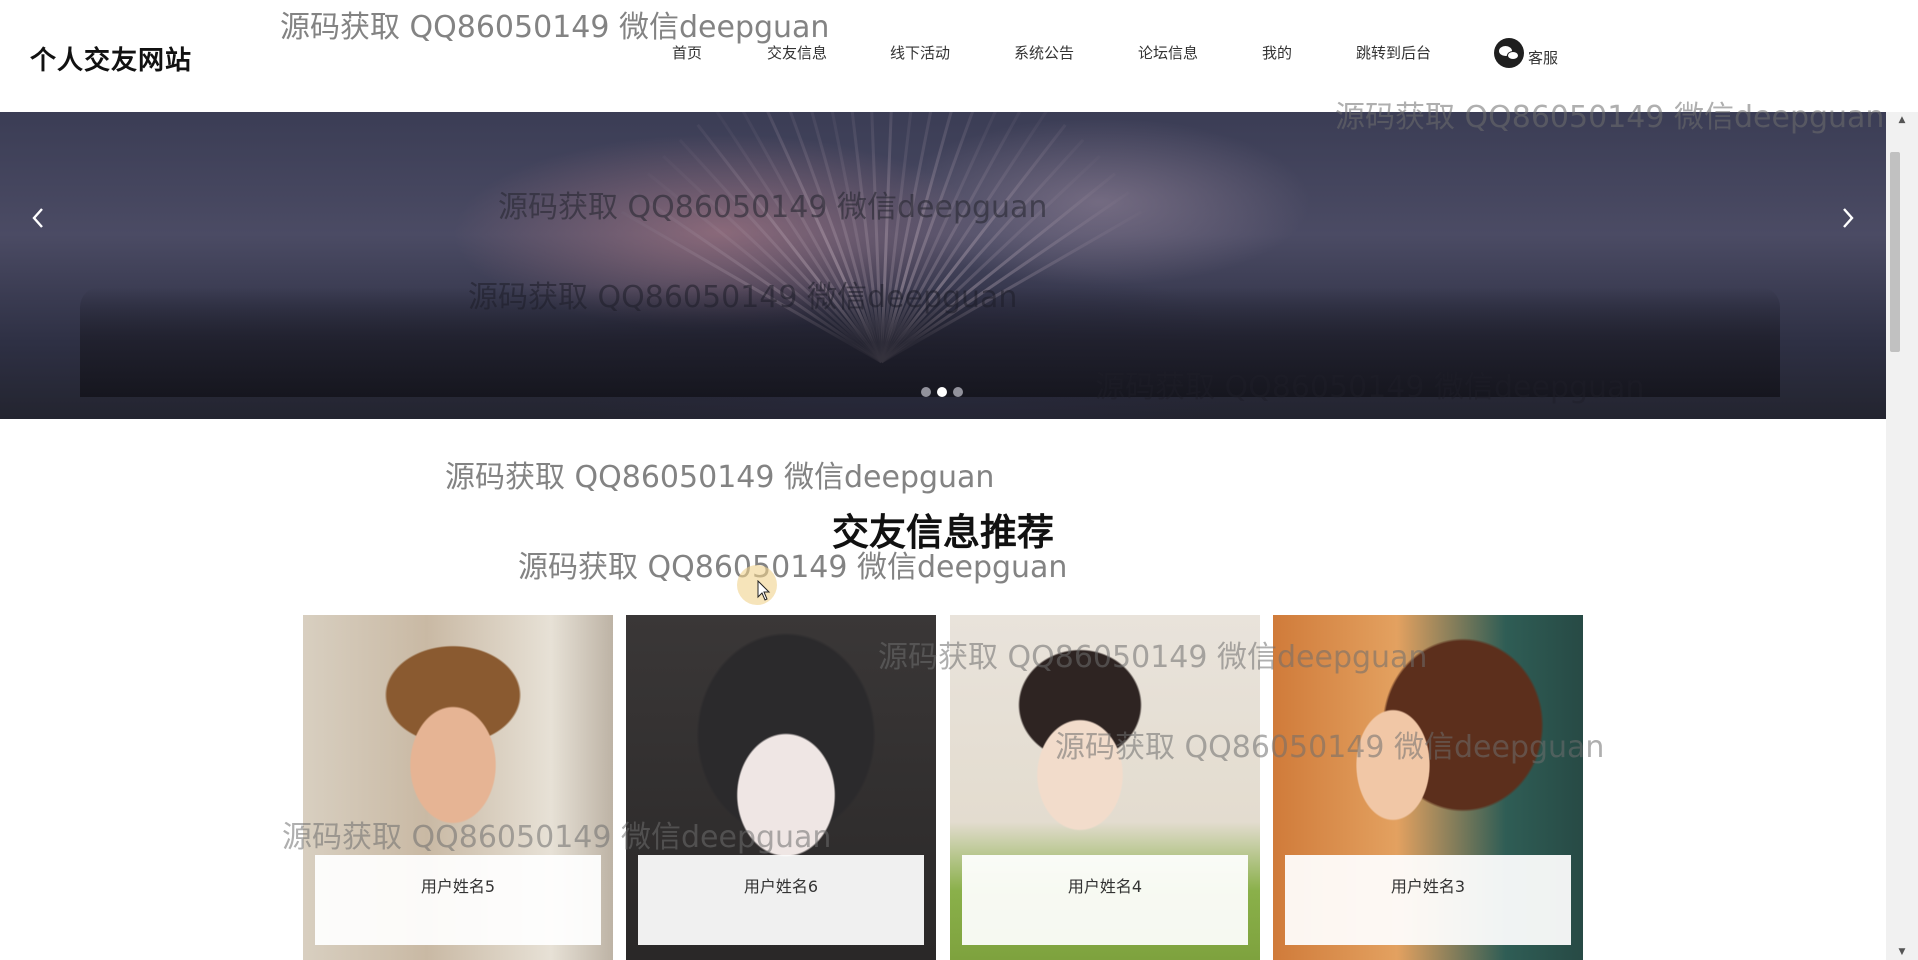  What do you see at coordinates (1902, 120) in the screenshot?
I see `scroll-up-arrow-icon: ▲` at bounding box center [1902, 120].